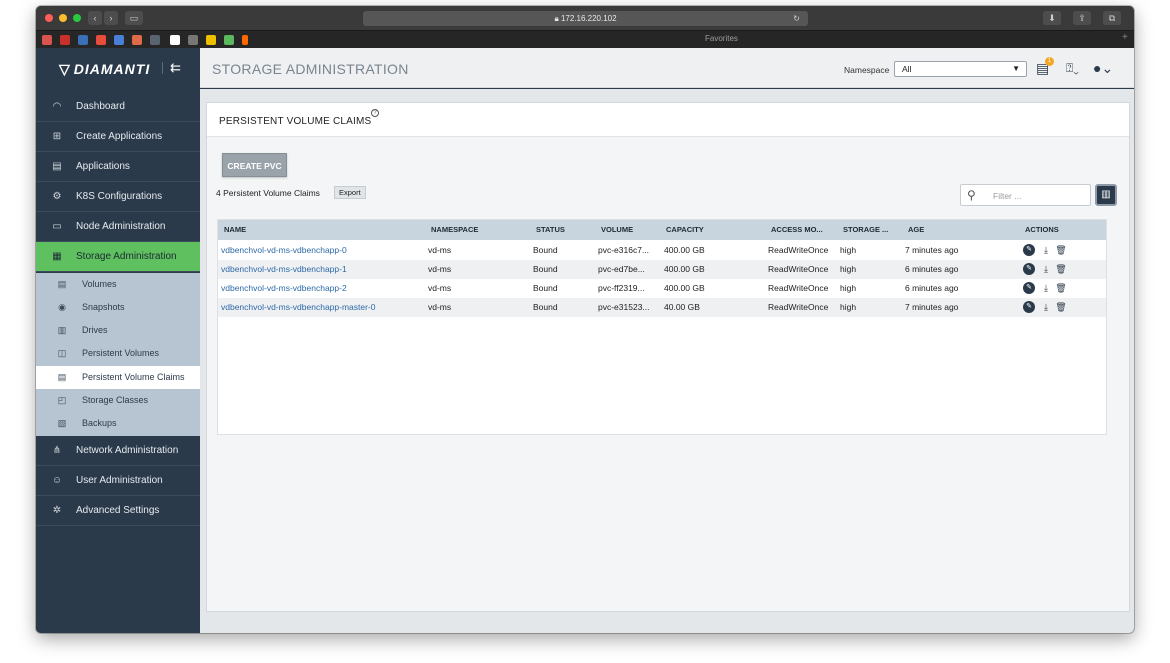 The height and width of the screenshot is (663, 1170). What do you see at coordinates (118, 167) in the screenshot?
I see `sidebar-item-applications: ▤ Applications` at bounding box center [118, 167].